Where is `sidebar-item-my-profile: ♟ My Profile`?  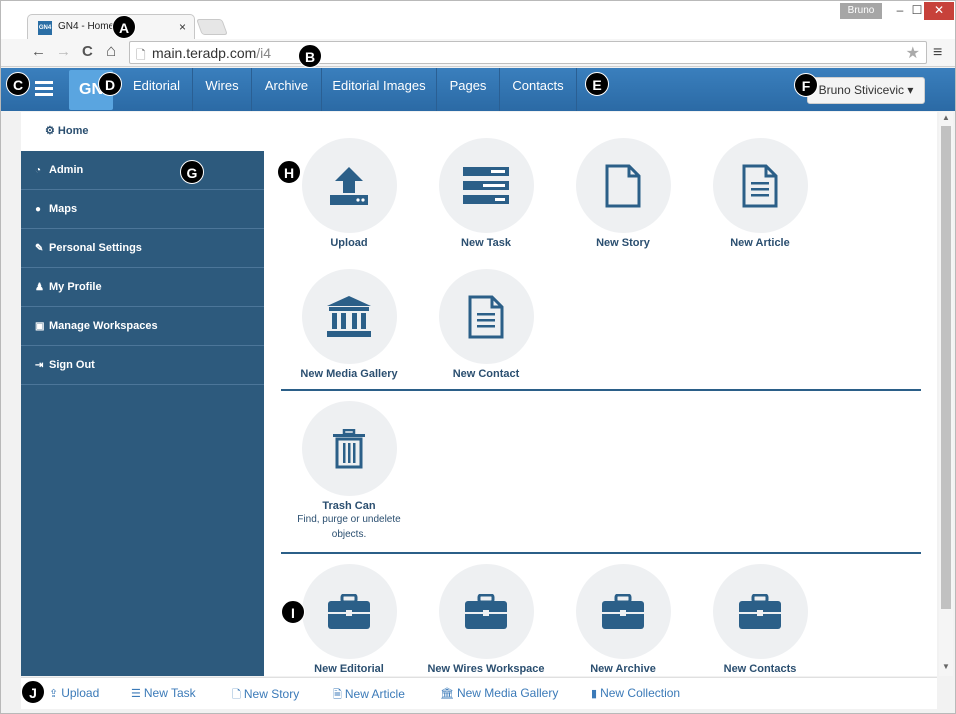 sidebar-item-my-profile: ♟ My Profile is located at coordinates (142, 287).